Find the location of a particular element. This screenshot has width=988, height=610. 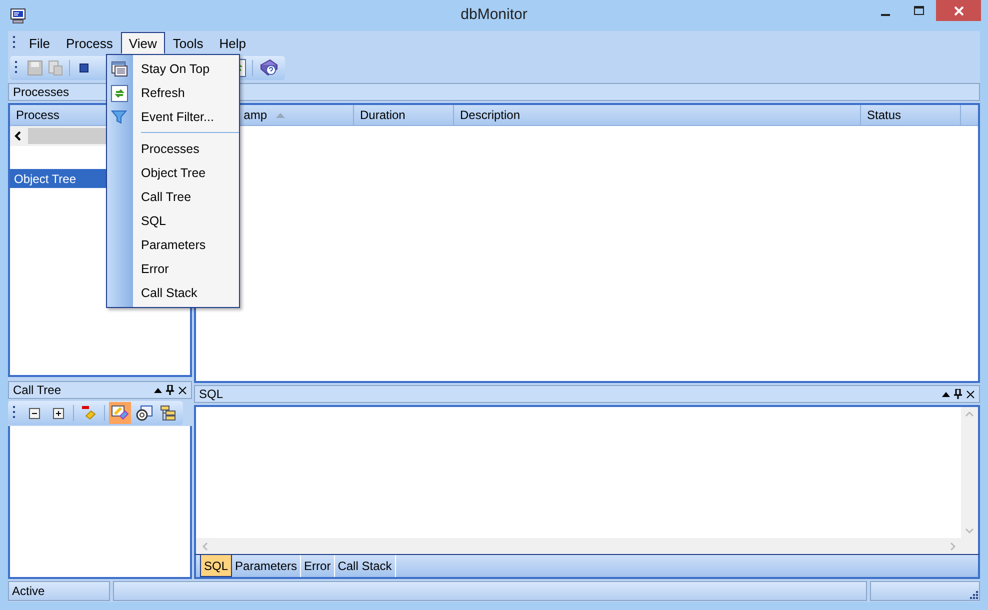

column-header: Duration is located at coordinates (404, 115).